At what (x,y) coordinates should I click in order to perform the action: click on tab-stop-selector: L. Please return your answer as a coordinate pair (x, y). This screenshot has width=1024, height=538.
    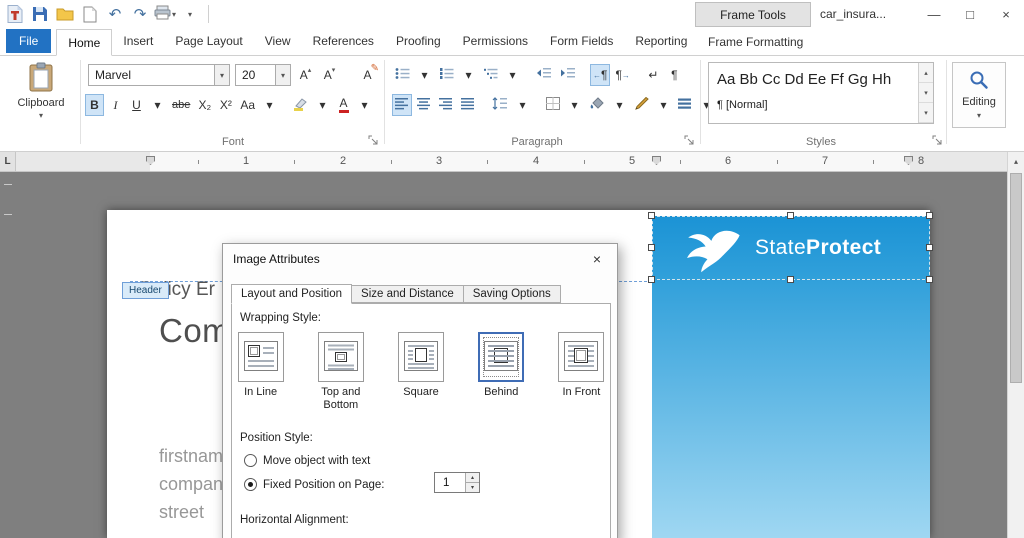
    Looking at the image, I should click on (8, 161).